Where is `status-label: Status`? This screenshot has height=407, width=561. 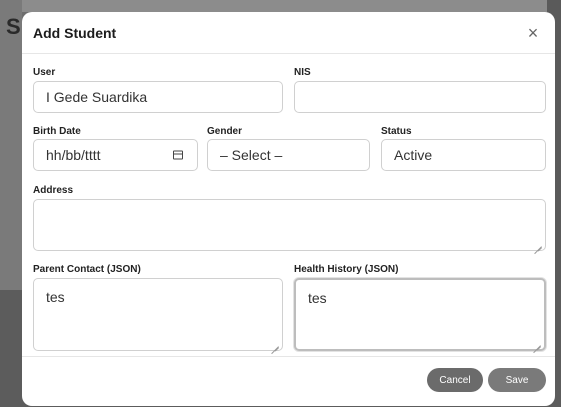
status-label: Status is located at coordinates (396, 131).